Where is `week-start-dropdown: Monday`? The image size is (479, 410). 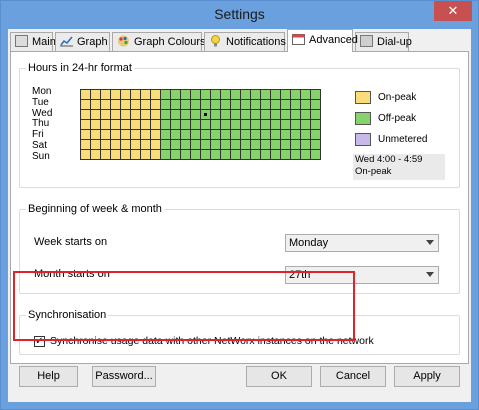
week-start-dropdown: Monday is located at coordinates (362, 243).